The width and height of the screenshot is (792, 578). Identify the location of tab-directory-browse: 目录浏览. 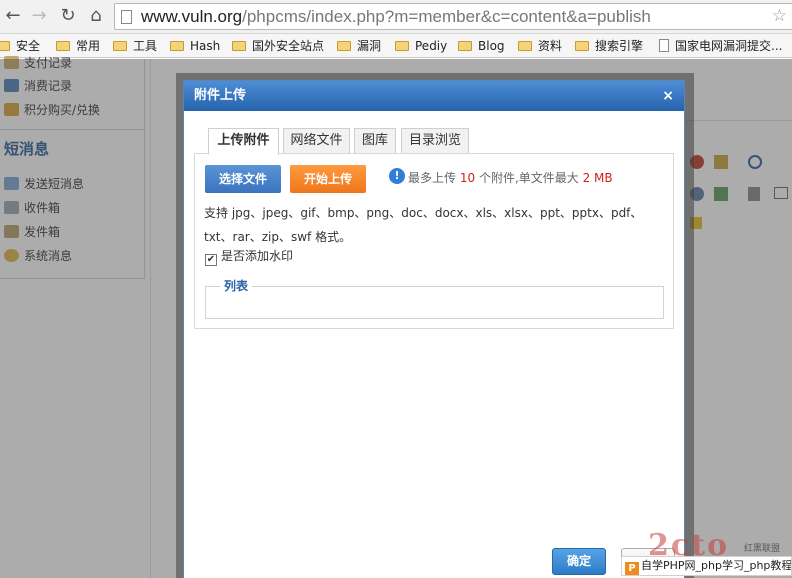
(435, 141).